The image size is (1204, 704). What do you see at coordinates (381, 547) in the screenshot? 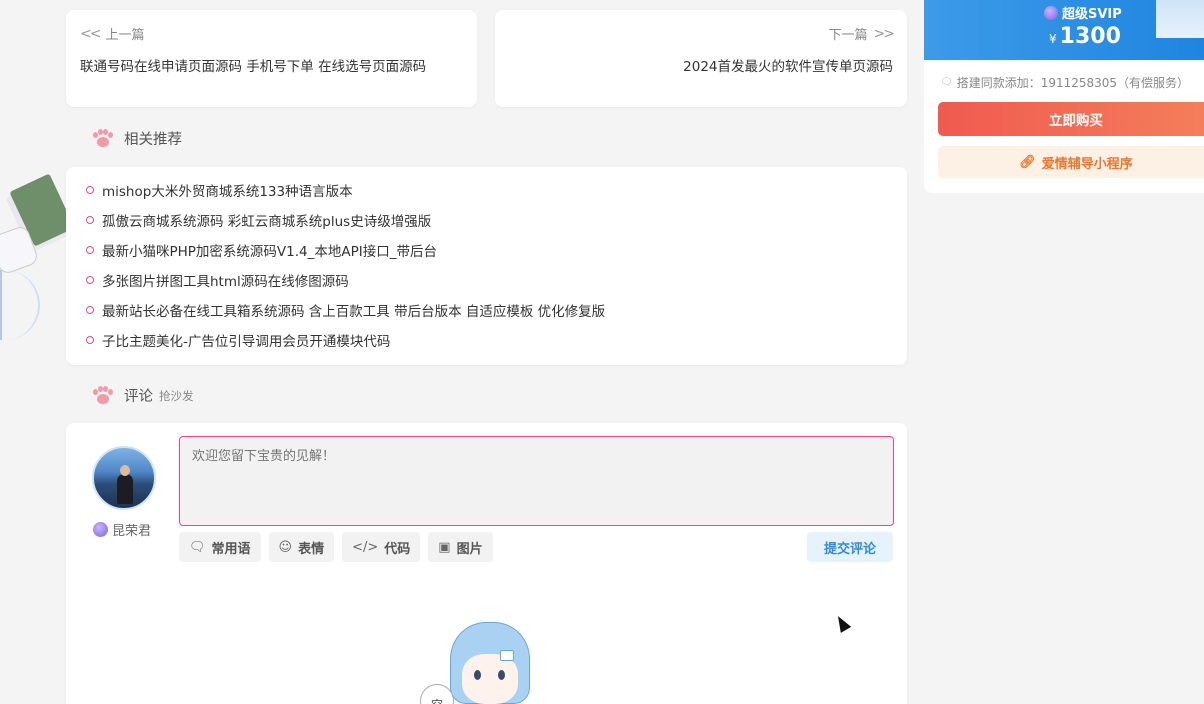
I see `code-button: </> 代码` at bounding box center [381, 547].